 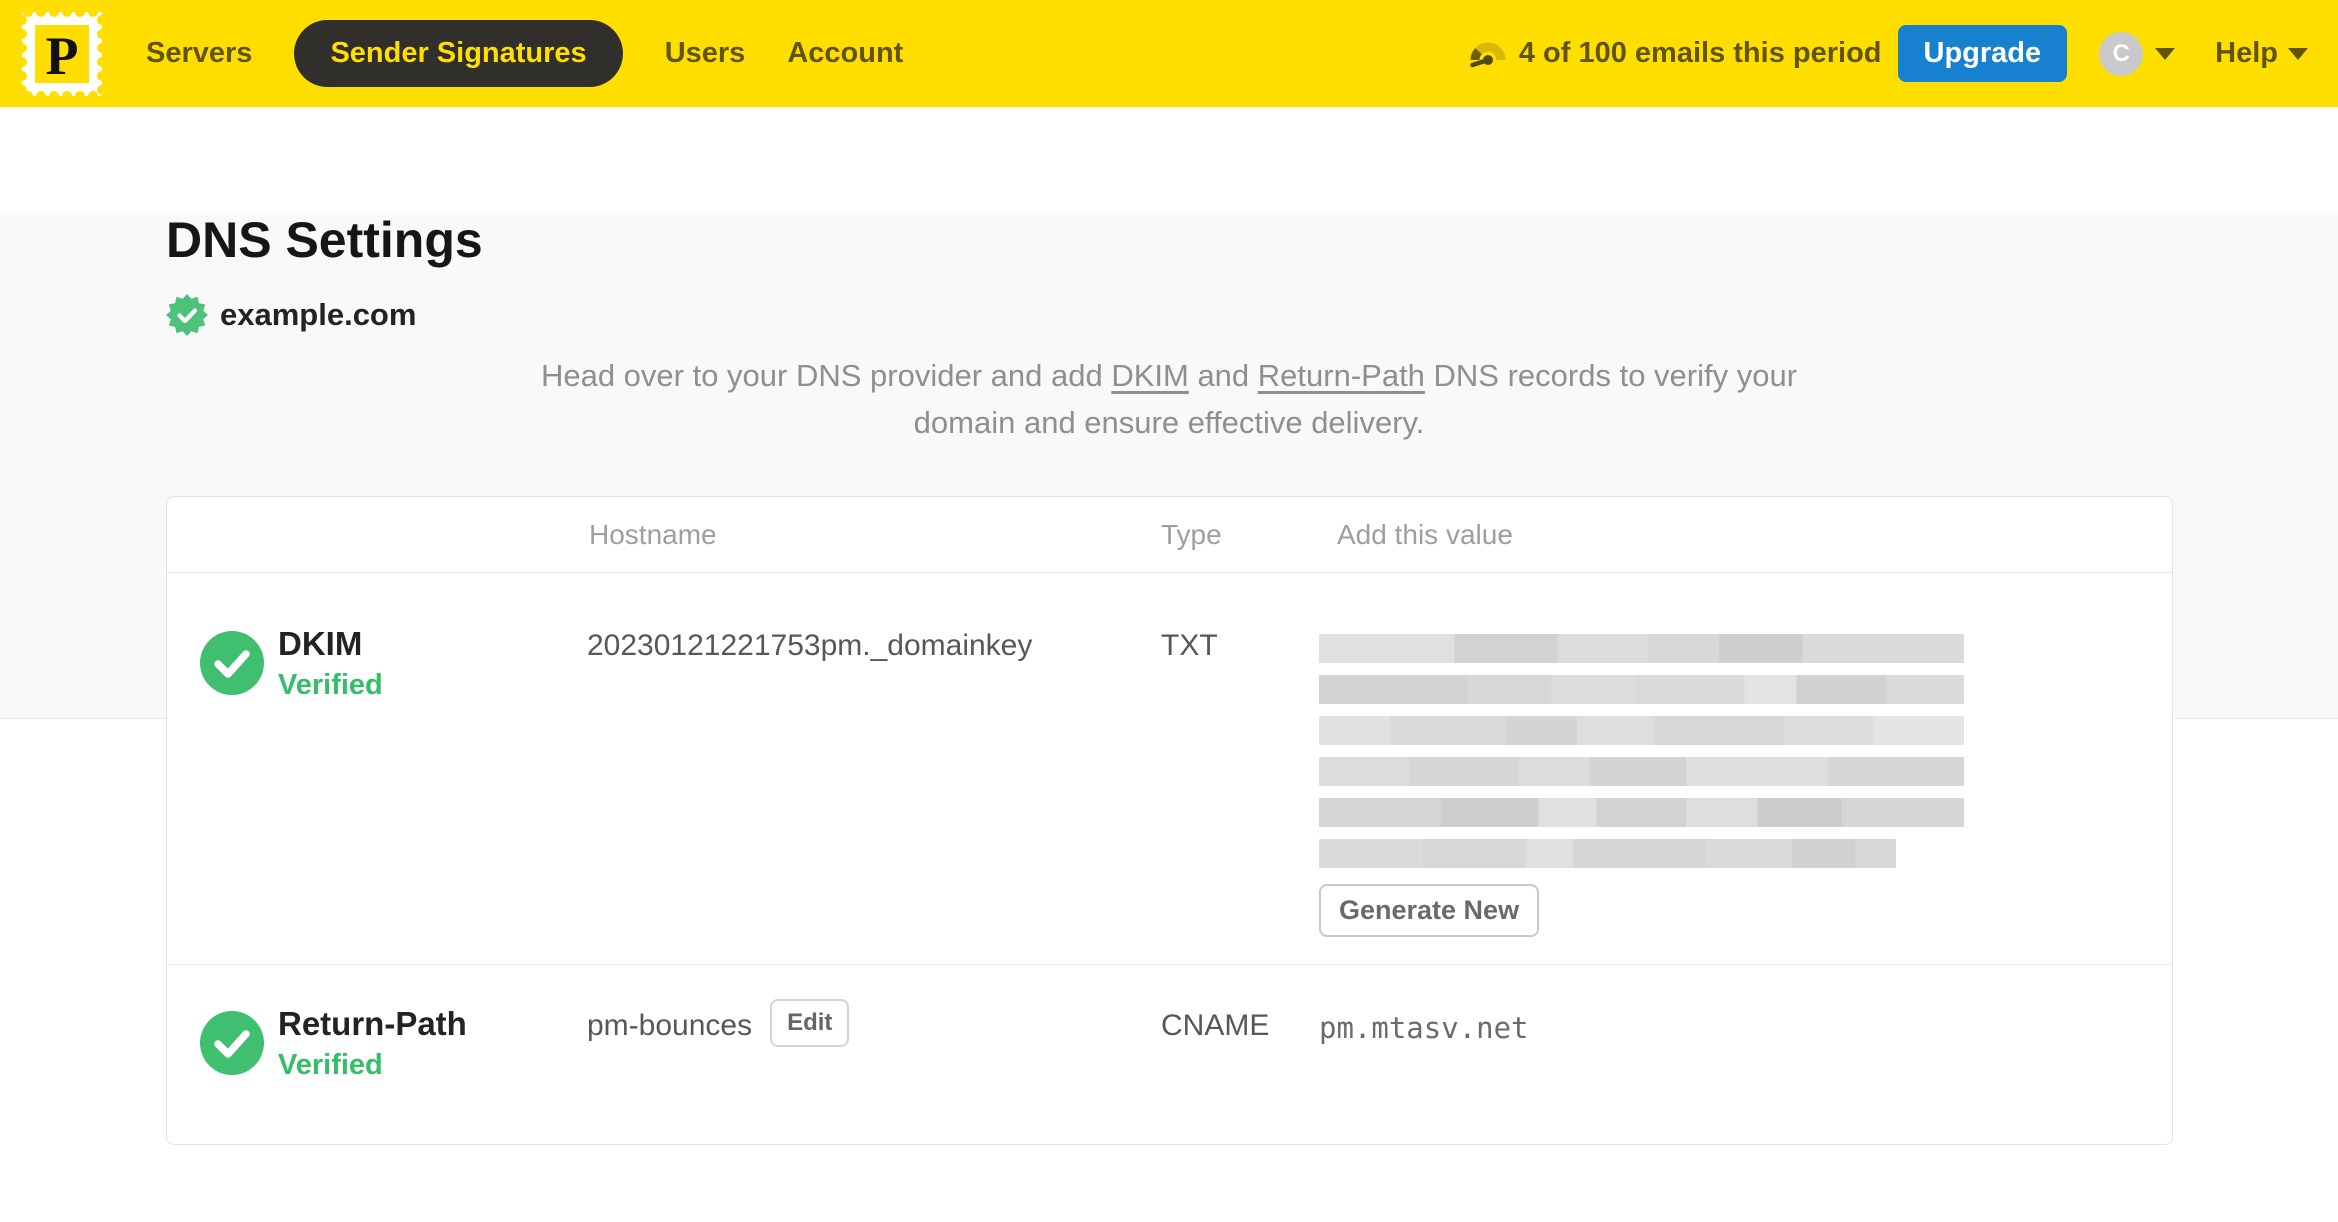 I want to click on usage-meter: 4 of 100 emails this period, so click(x=1675, y=54).